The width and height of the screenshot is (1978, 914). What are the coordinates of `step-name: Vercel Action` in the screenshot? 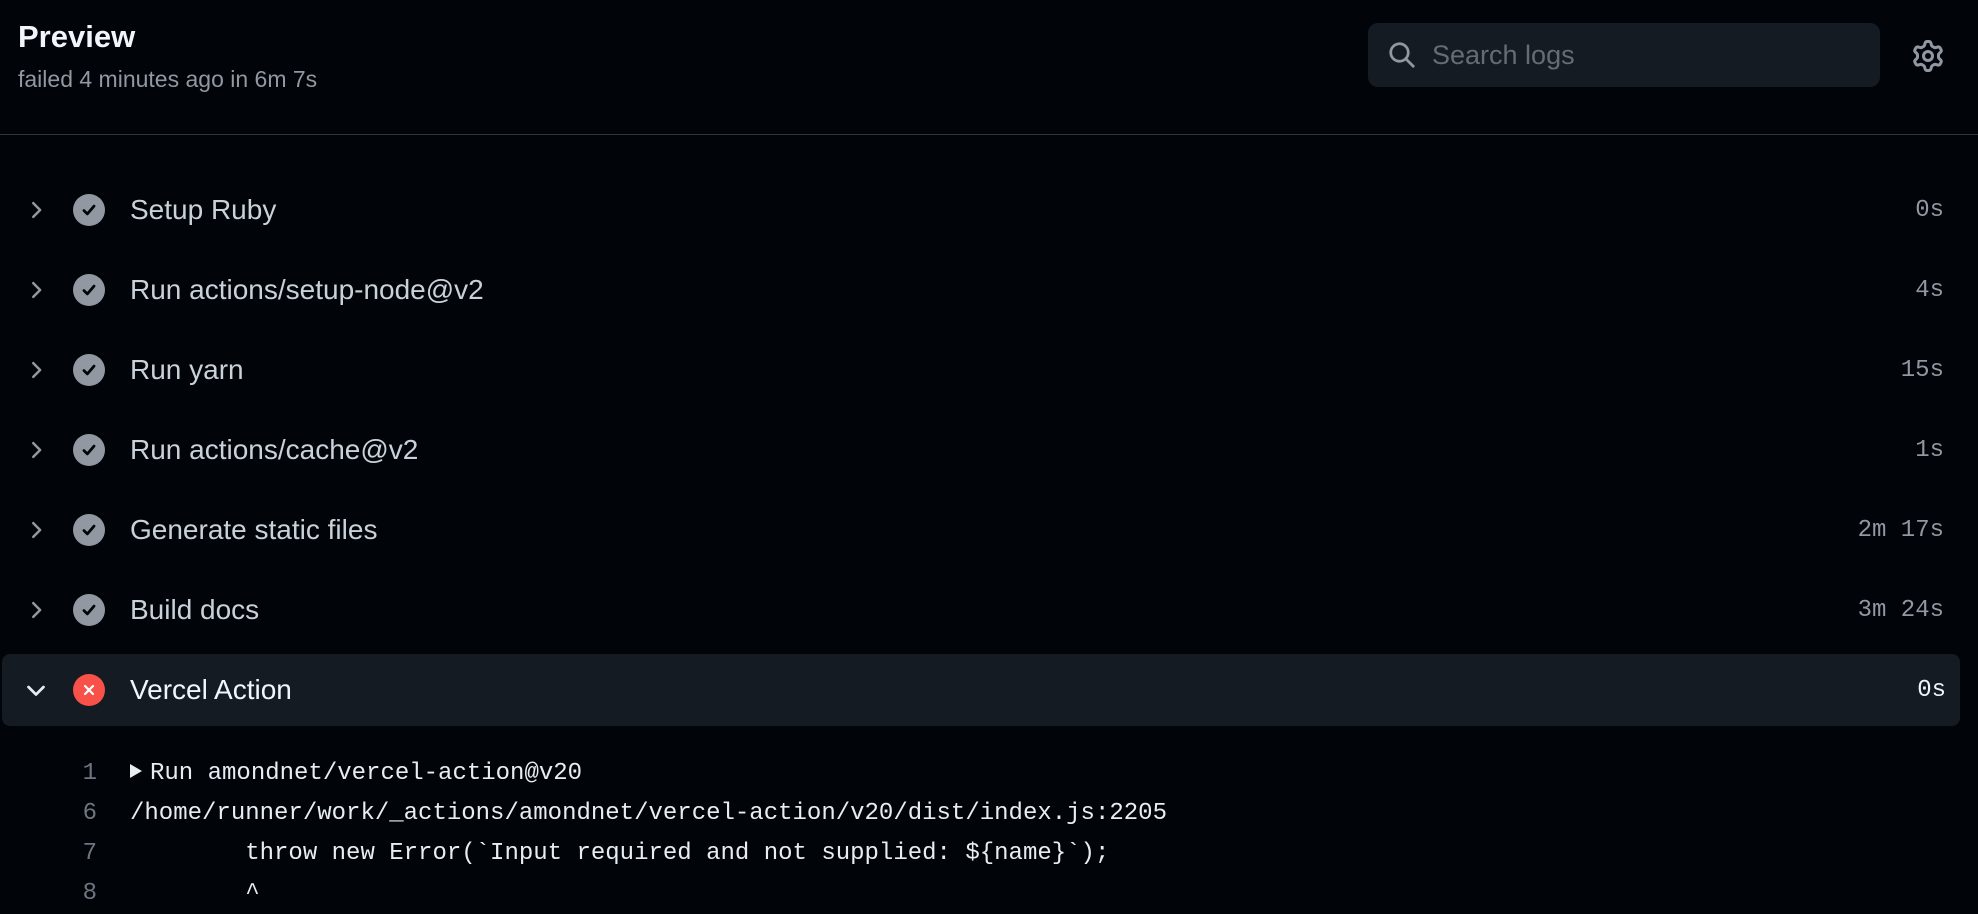 It's located at (211, 689).